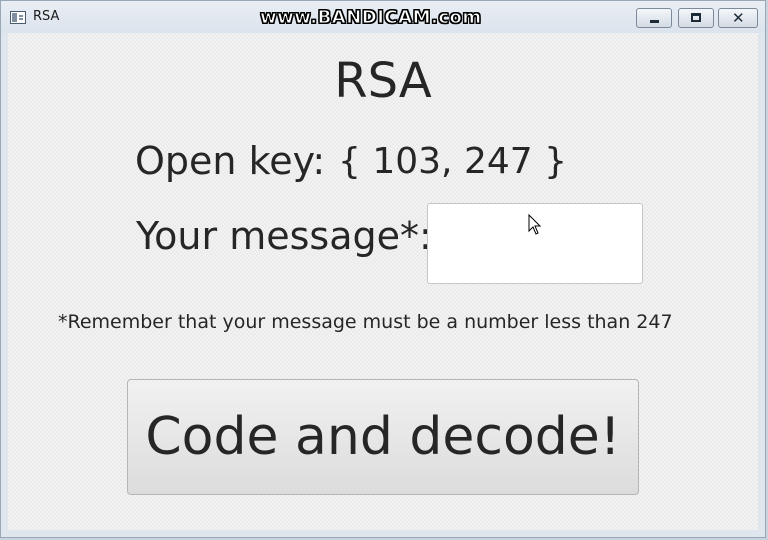 The image size is (768, 540). Describe the element at coordinates (371, 18) in the screenshot. I see `watermark-text: www.BANDICAM.com` at that location.